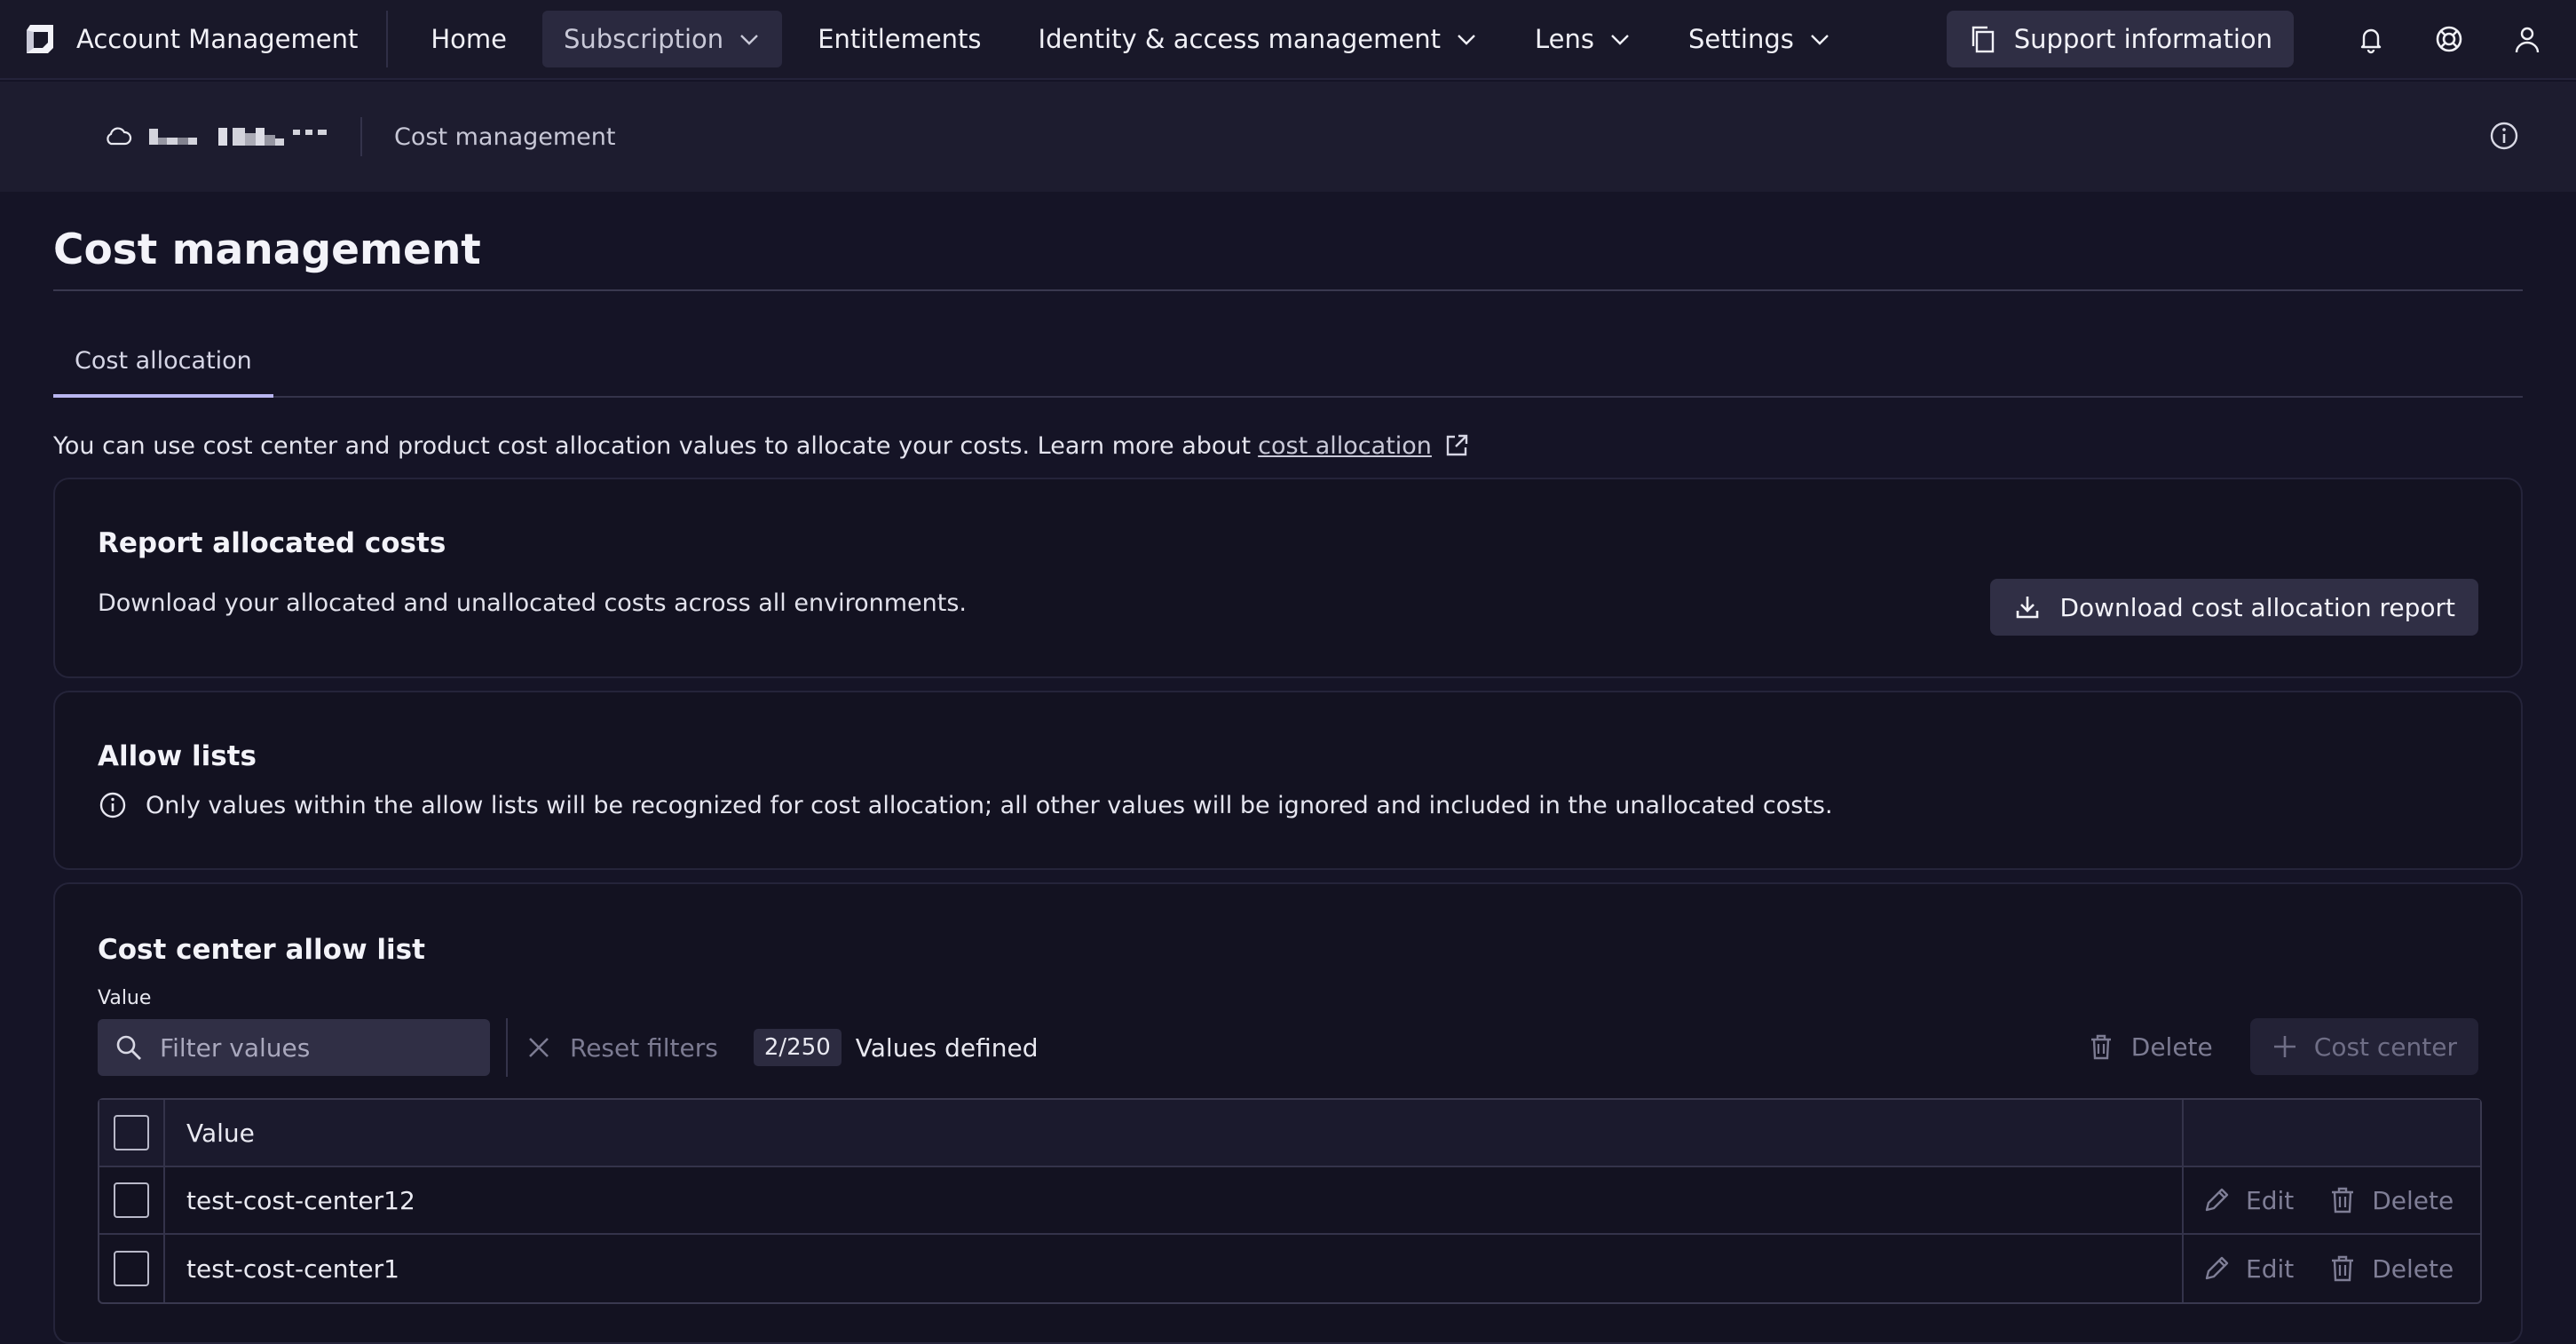 The width and height of the screenshot is (2576, 1344). Describe the element at coordinates (238, 137) in the screenshot. I see `redacted-environment-name` at that location.